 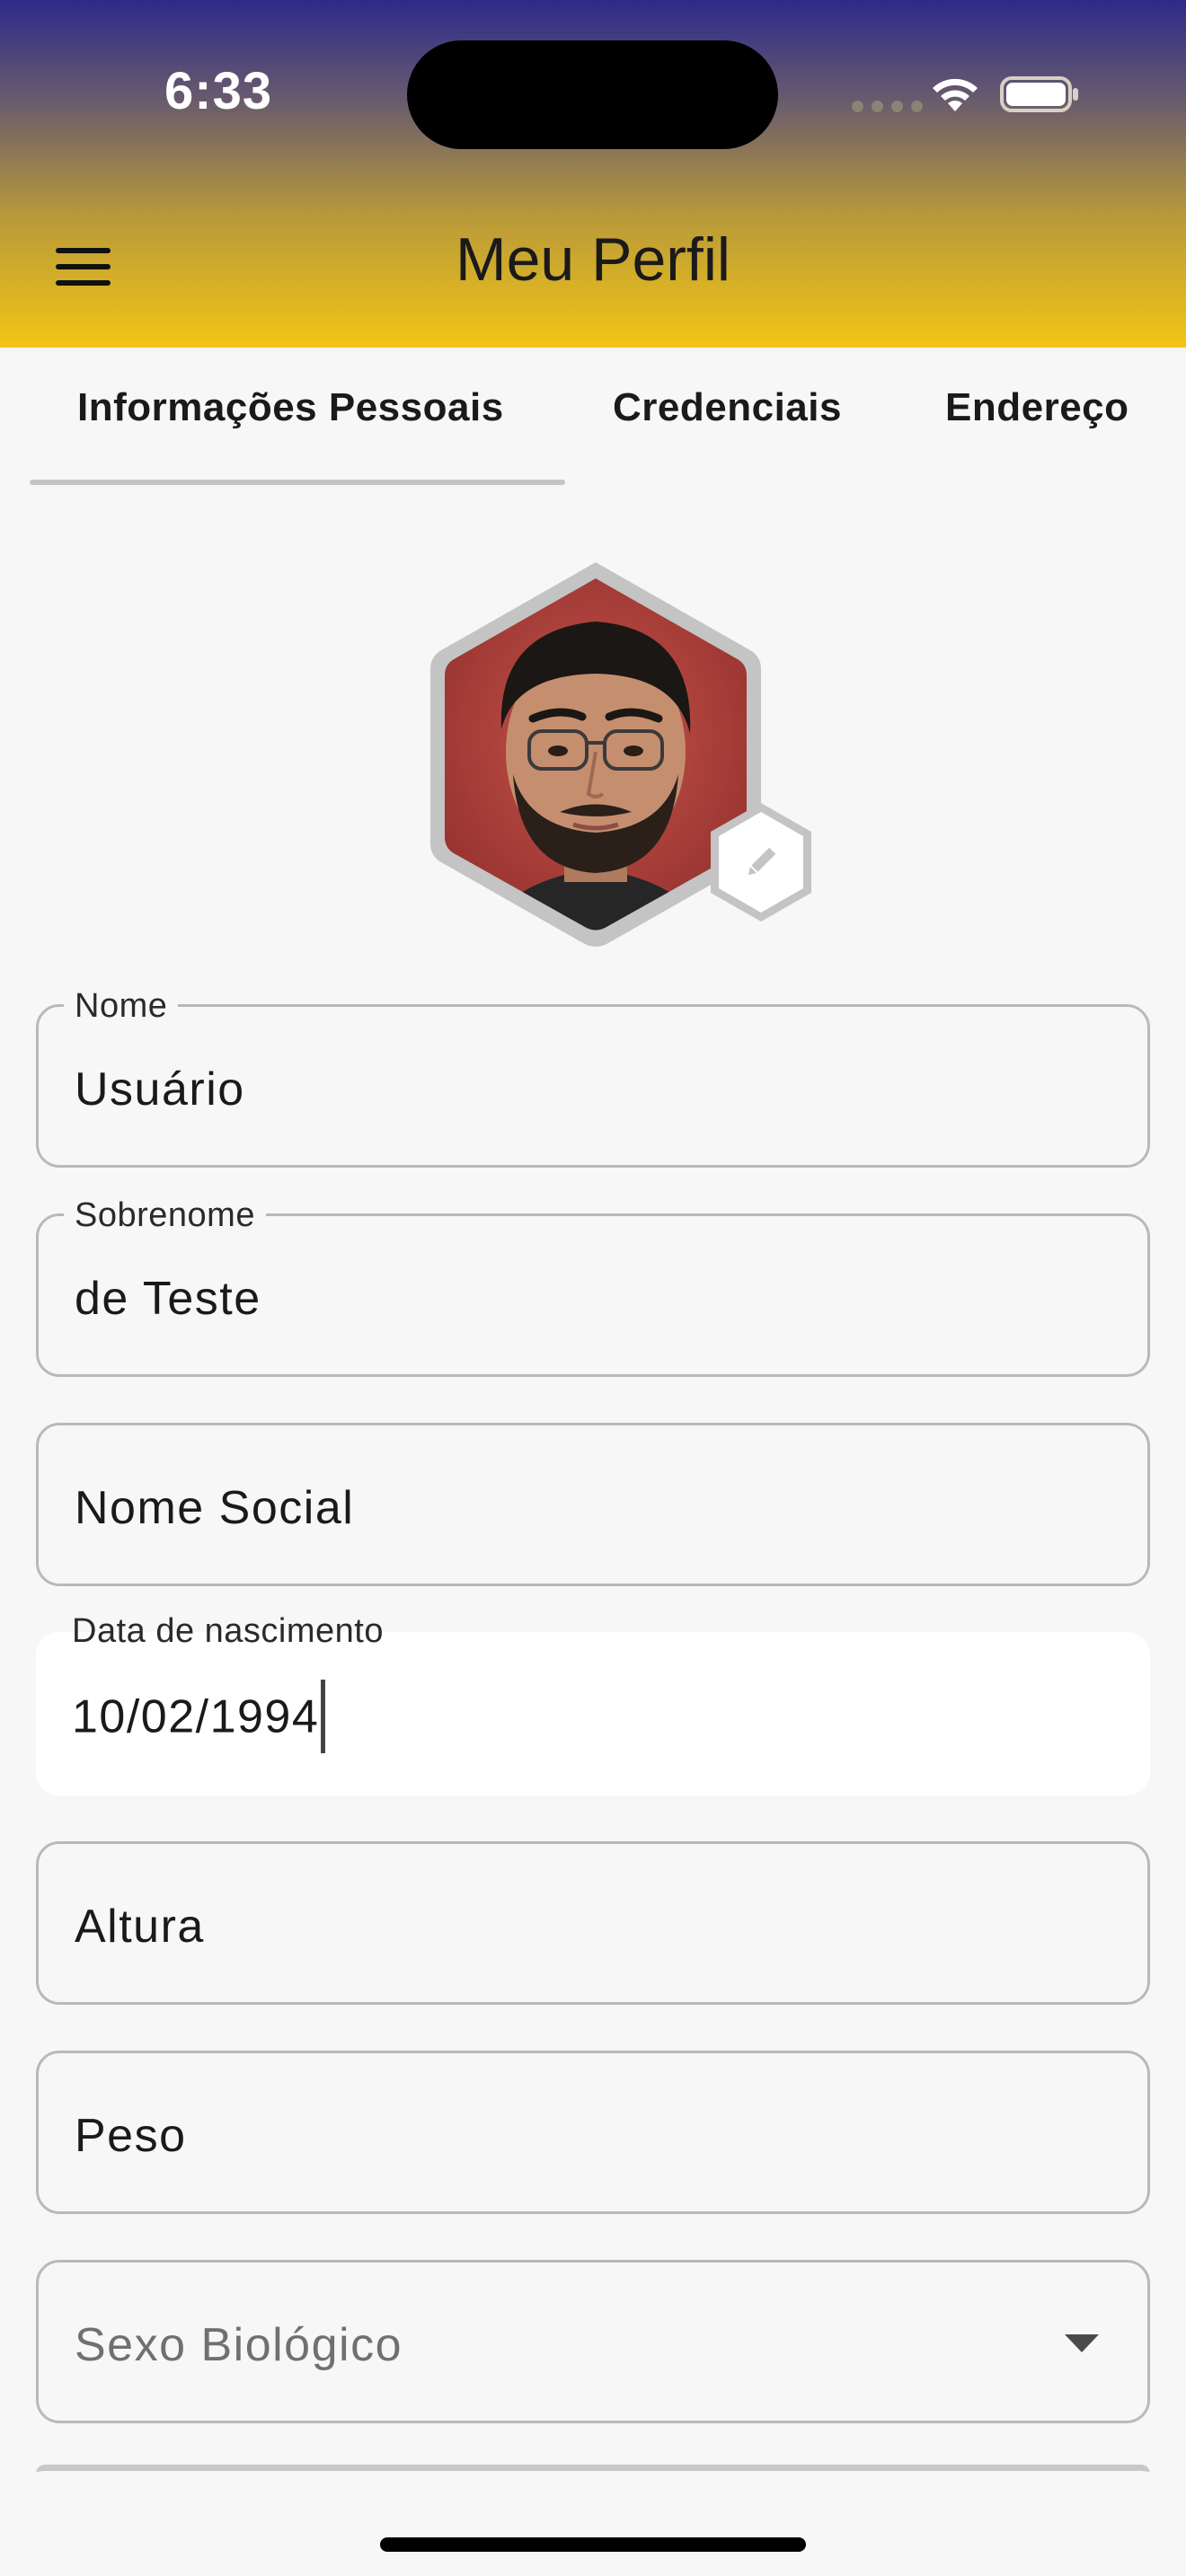 I want to click on nome-value: Usuário, so click(x=160, y=1089).